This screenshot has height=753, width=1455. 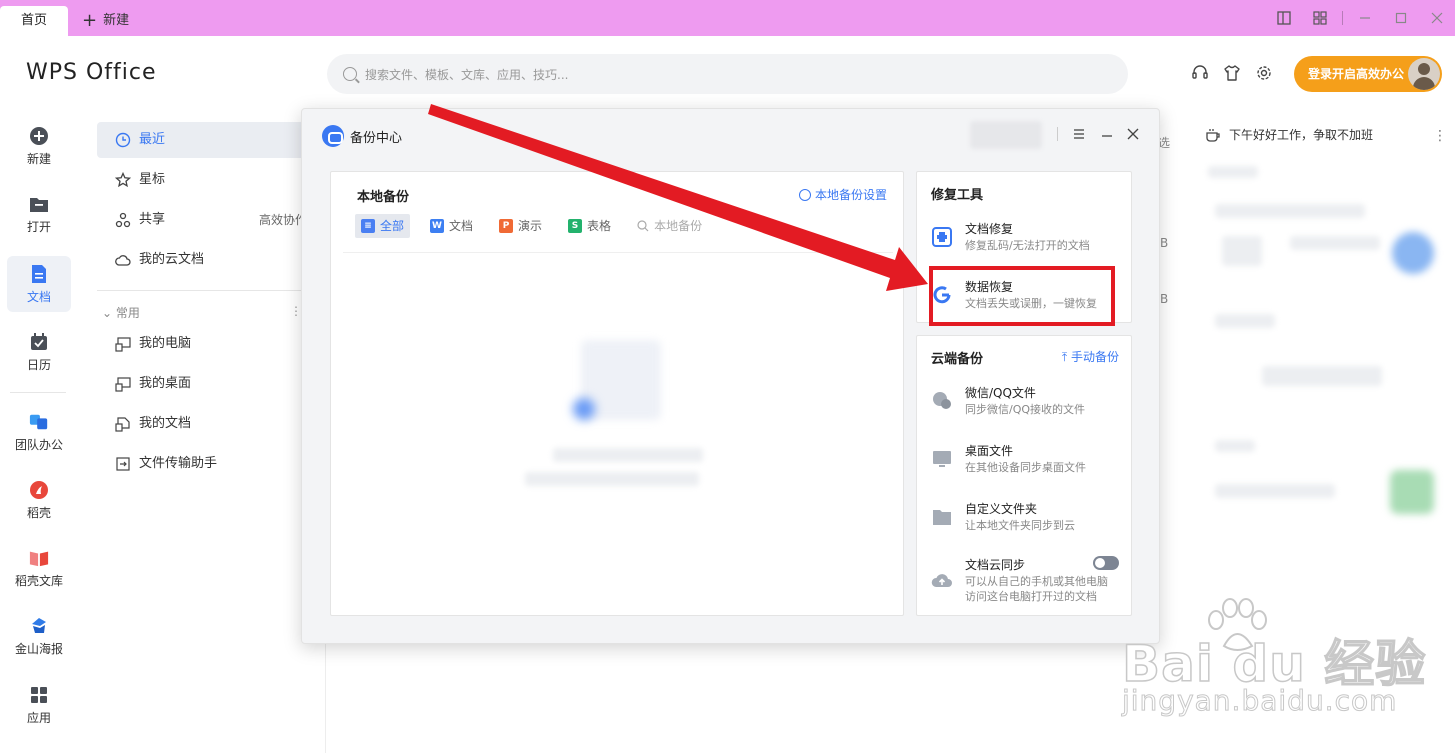 I want to click on custom-folder-name: 自定义文件夹, so click(x=1001, y=509).